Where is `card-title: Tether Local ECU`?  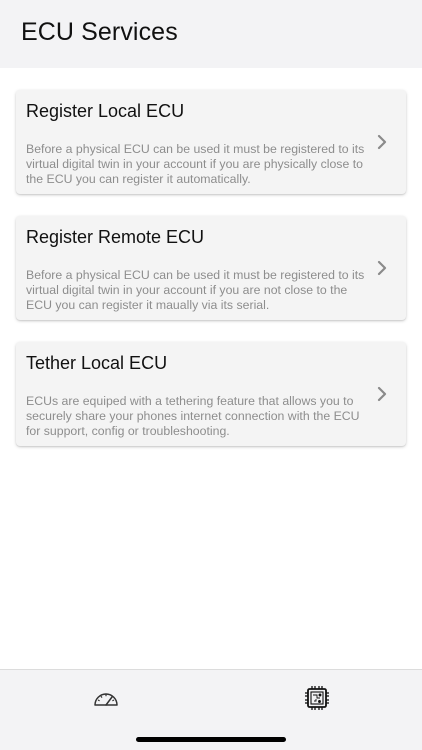 card-title: Tether Local ECU is located at coordinates (97, 363).